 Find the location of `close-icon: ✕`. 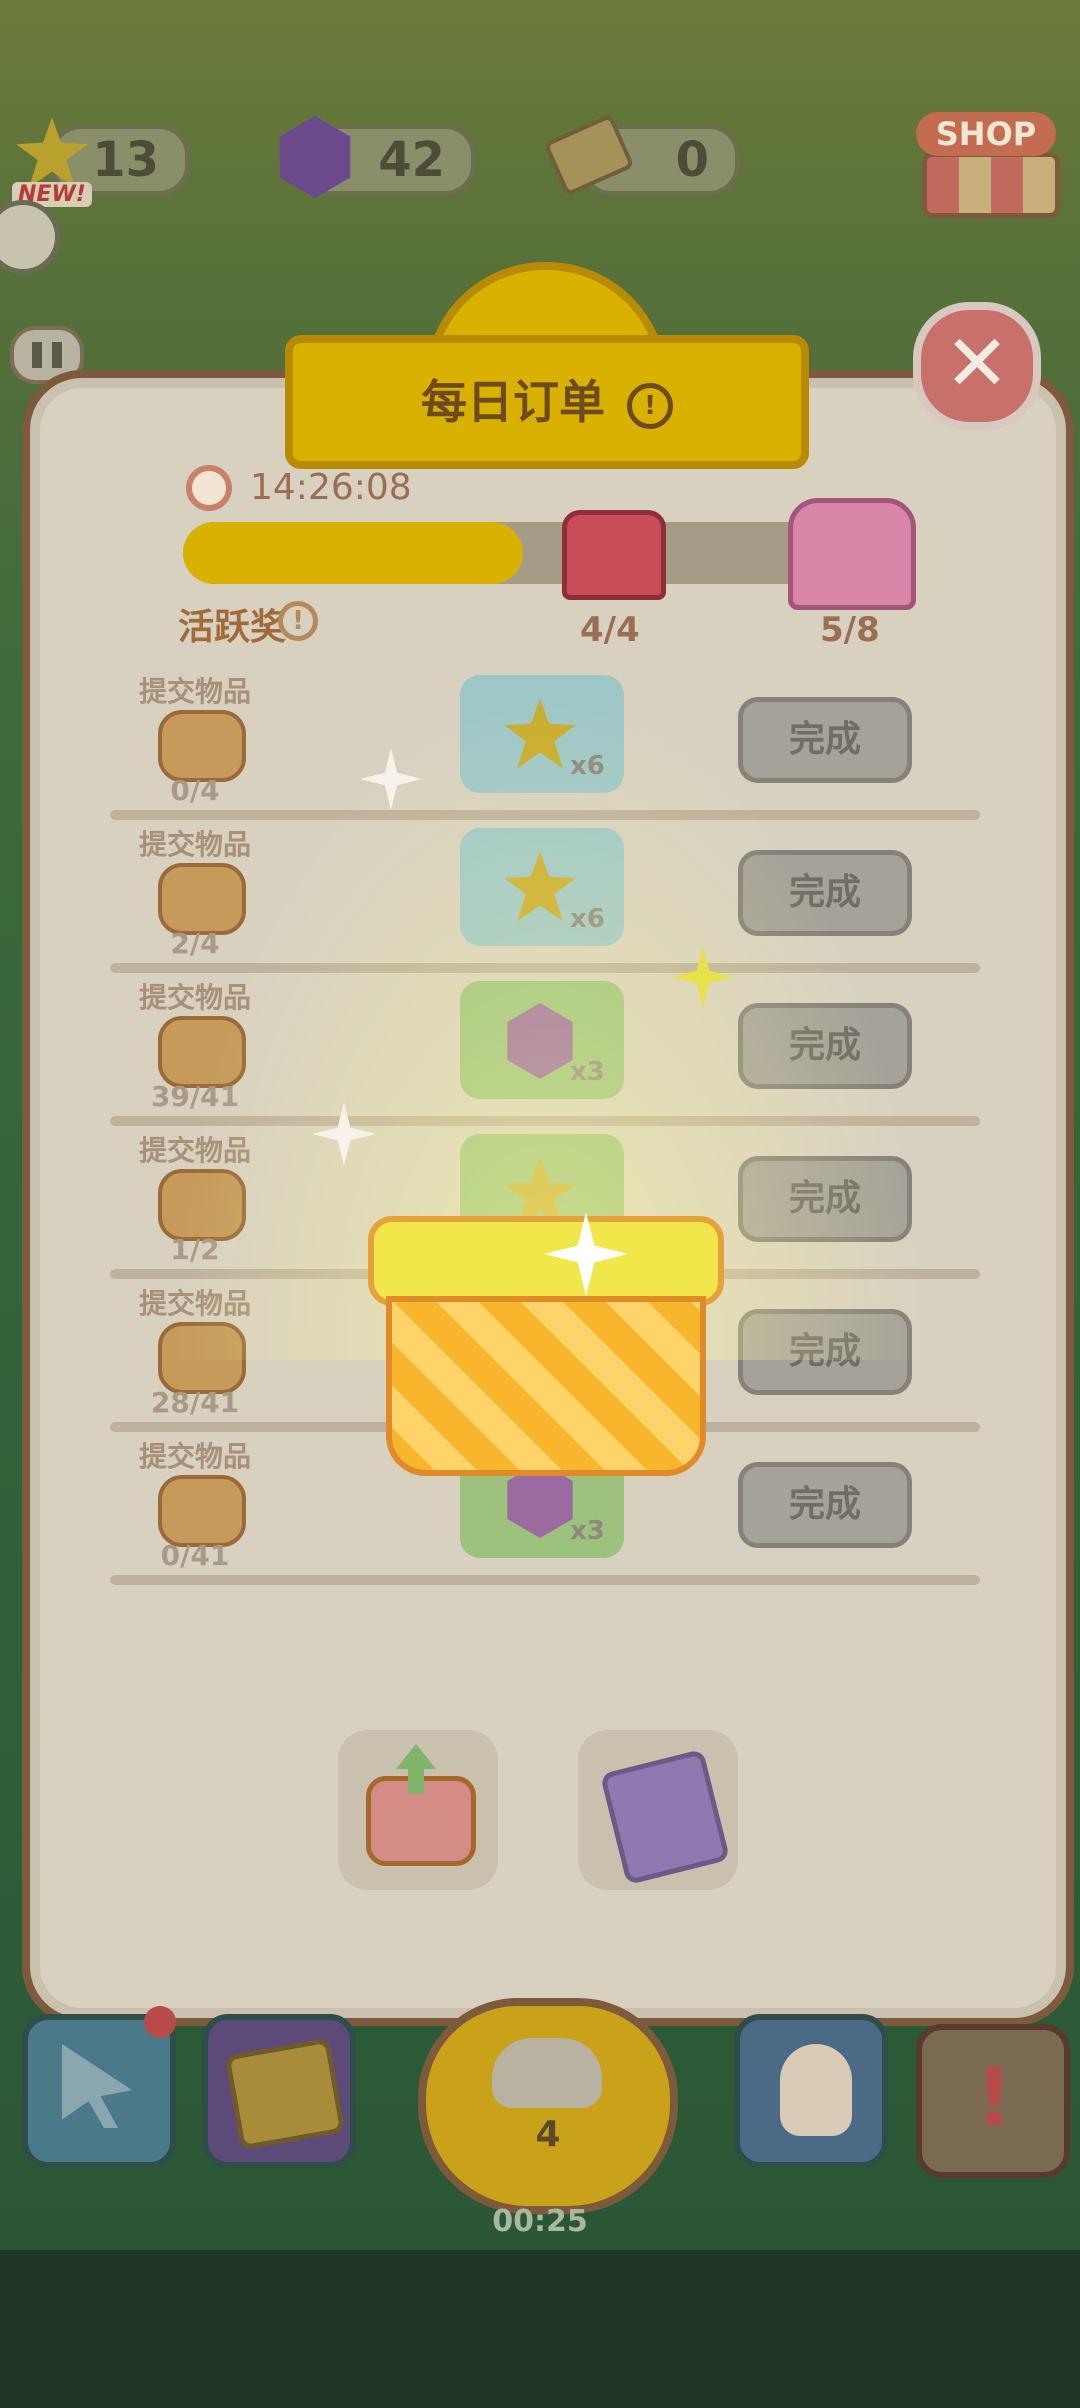

close-icon: ✕ is located at coordinates (977, 364).